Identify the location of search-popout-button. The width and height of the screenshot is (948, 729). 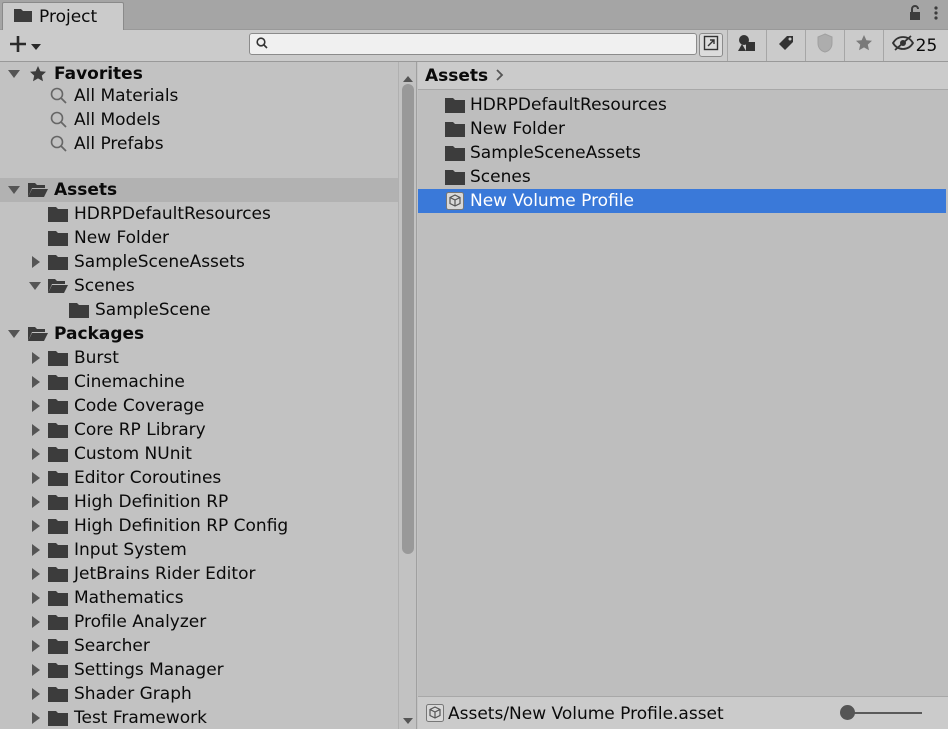
(711, 45).